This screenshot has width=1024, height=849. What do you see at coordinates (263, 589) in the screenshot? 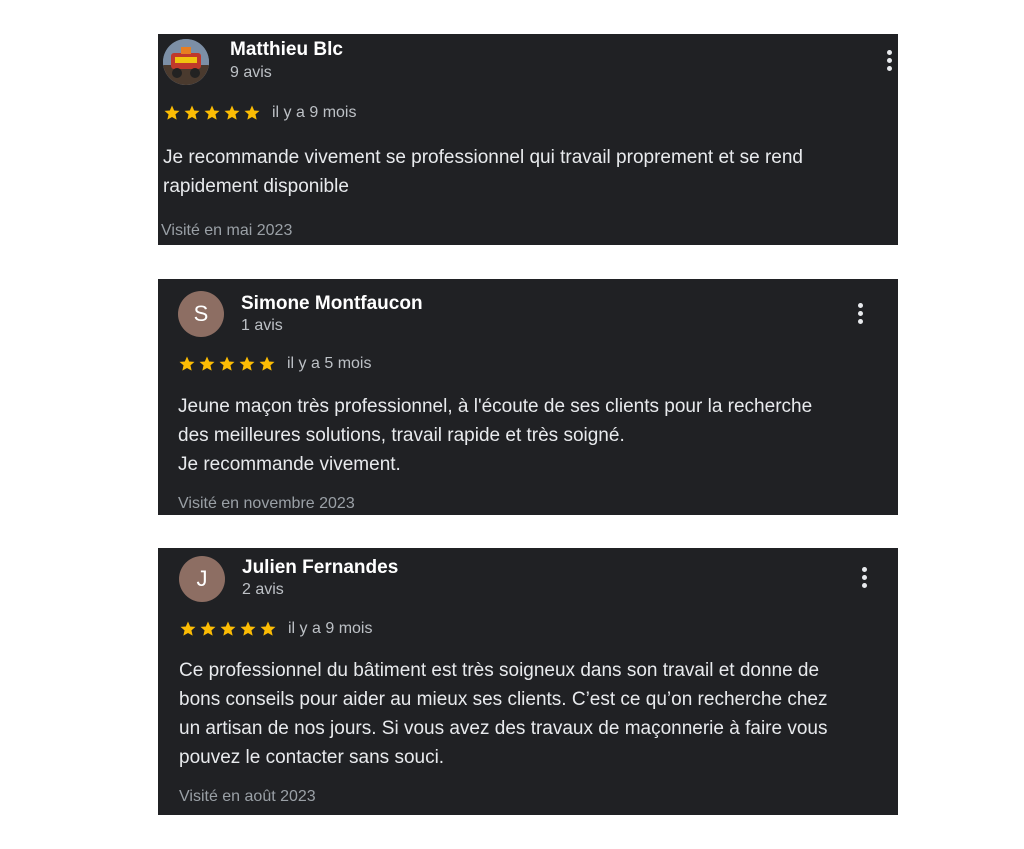
I see `review-count: 2 avis` at bounding box center [263, 589].